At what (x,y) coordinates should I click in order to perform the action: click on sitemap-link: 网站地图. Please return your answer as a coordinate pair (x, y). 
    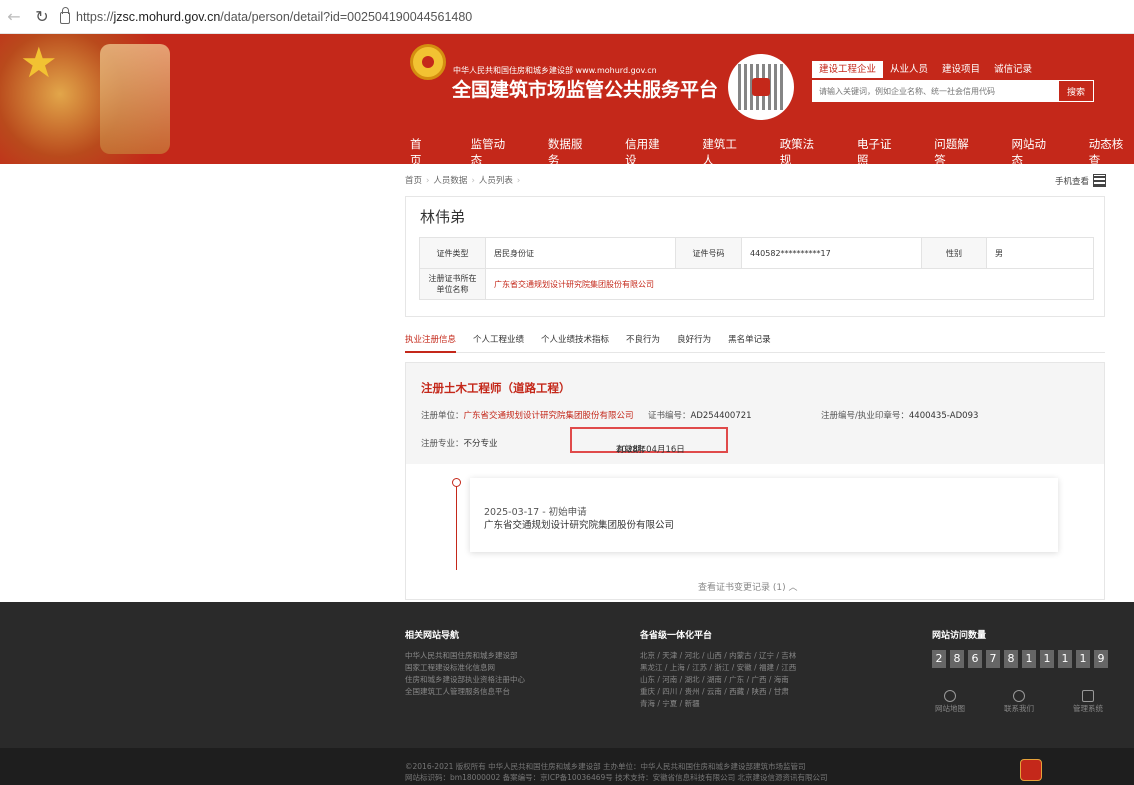
    Looking at the image, I should click on (950, 702).